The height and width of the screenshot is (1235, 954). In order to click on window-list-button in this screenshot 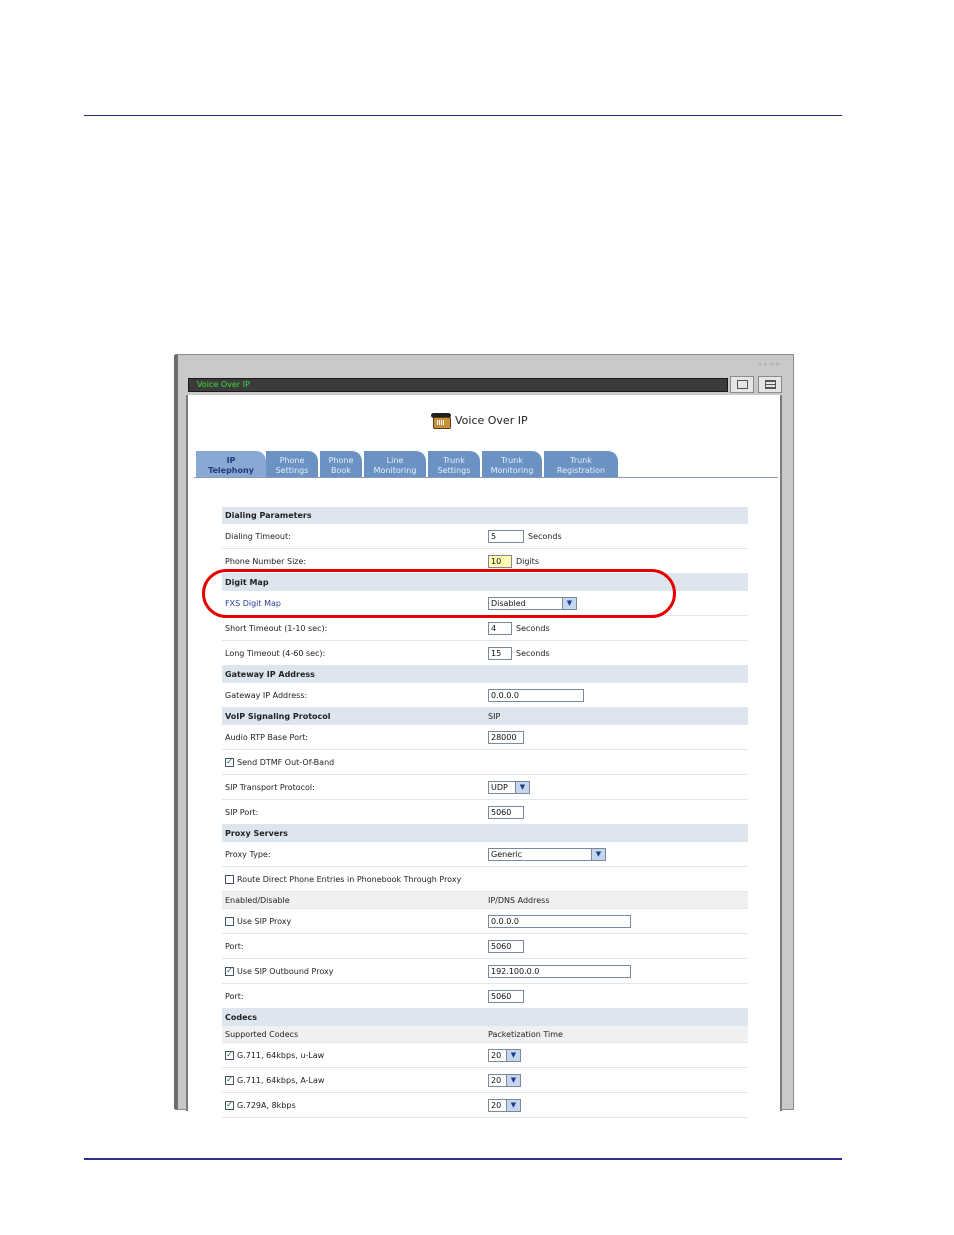, I will do `click(770, 384)`.